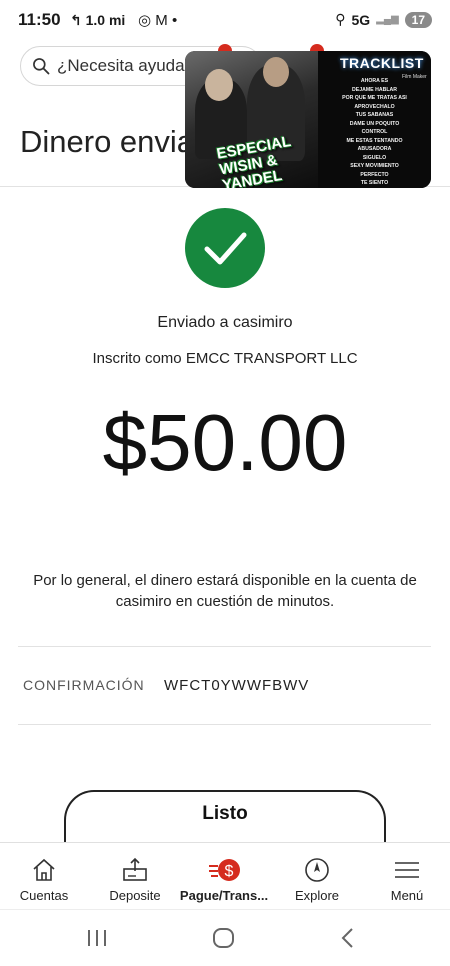  What do you see at coordinates (44, 895) in the screenshot?
I see `nav-label: Cuentas` at bounding box center [44, 895].